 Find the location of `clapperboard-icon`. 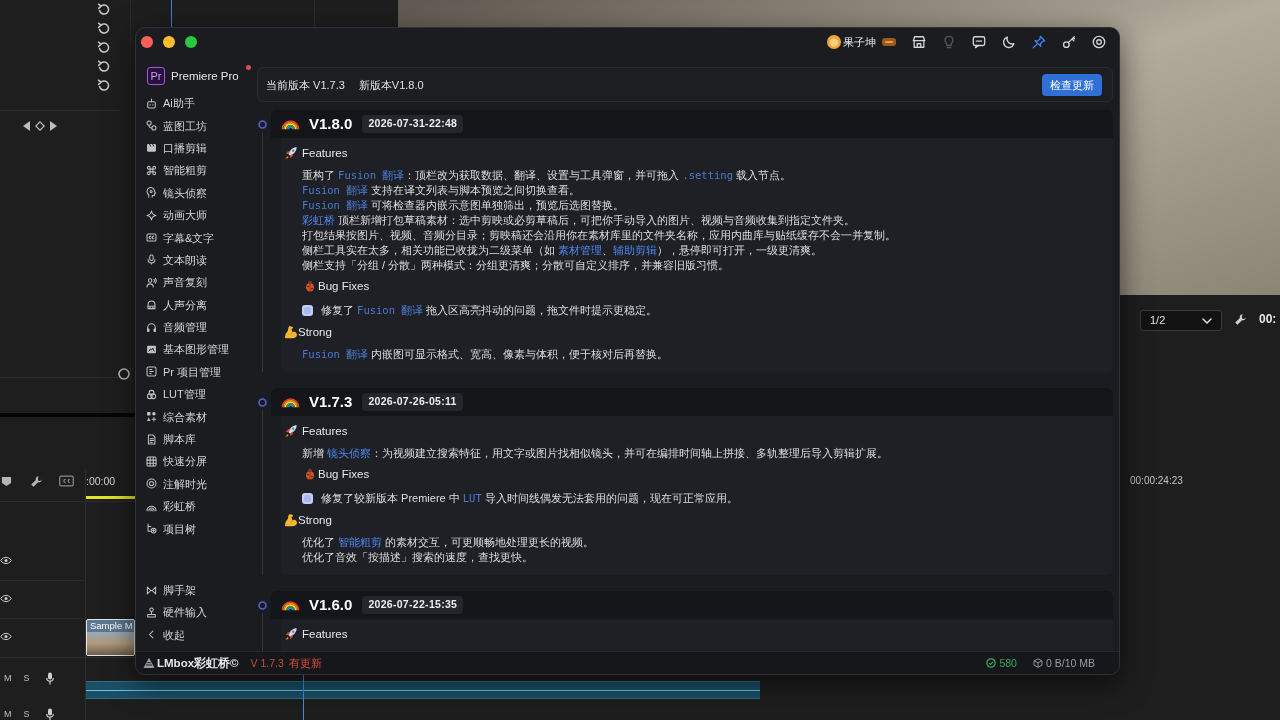

clapperboard-icon is located at coordinates (151, 148).